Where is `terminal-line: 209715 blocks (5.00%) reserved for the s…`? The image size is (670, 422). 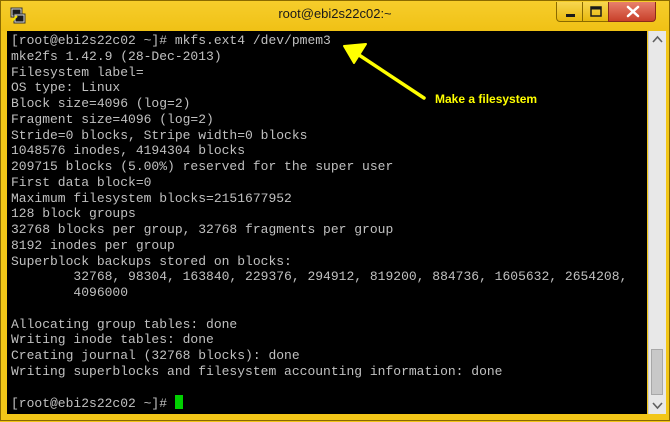
terminal-line: 209715 blocks (5.00%) reserved for the s… is located at coordinates (202, 166).